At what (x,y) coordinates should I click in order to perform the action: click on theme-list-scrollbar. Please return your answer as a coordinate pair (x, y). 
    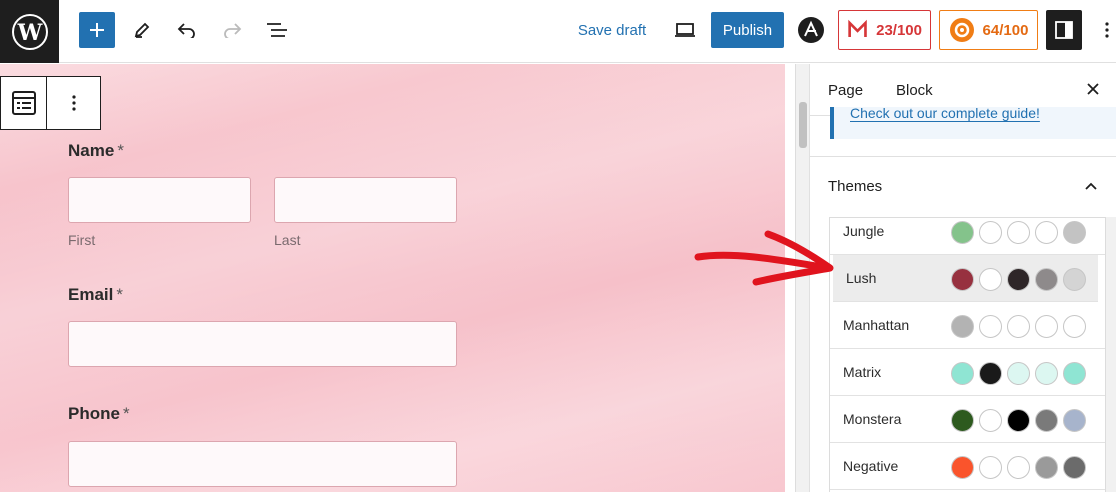
    Looking at the image, I should click on (1111, 354).